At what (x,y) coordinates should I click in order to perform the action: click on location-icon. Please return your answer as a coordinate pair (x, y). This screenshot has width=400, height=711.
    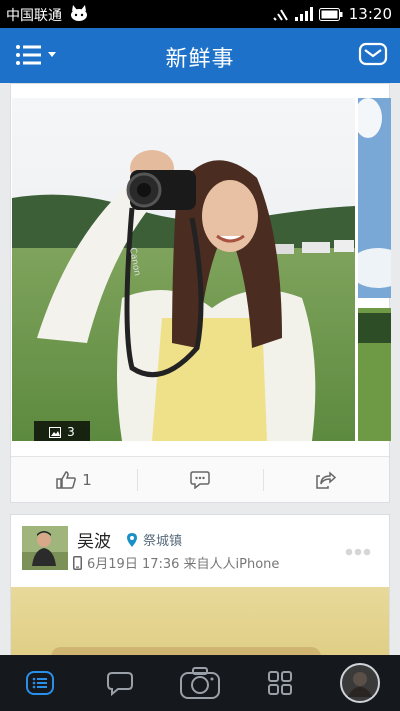
    Looking at the image, I should click on (132, 539).